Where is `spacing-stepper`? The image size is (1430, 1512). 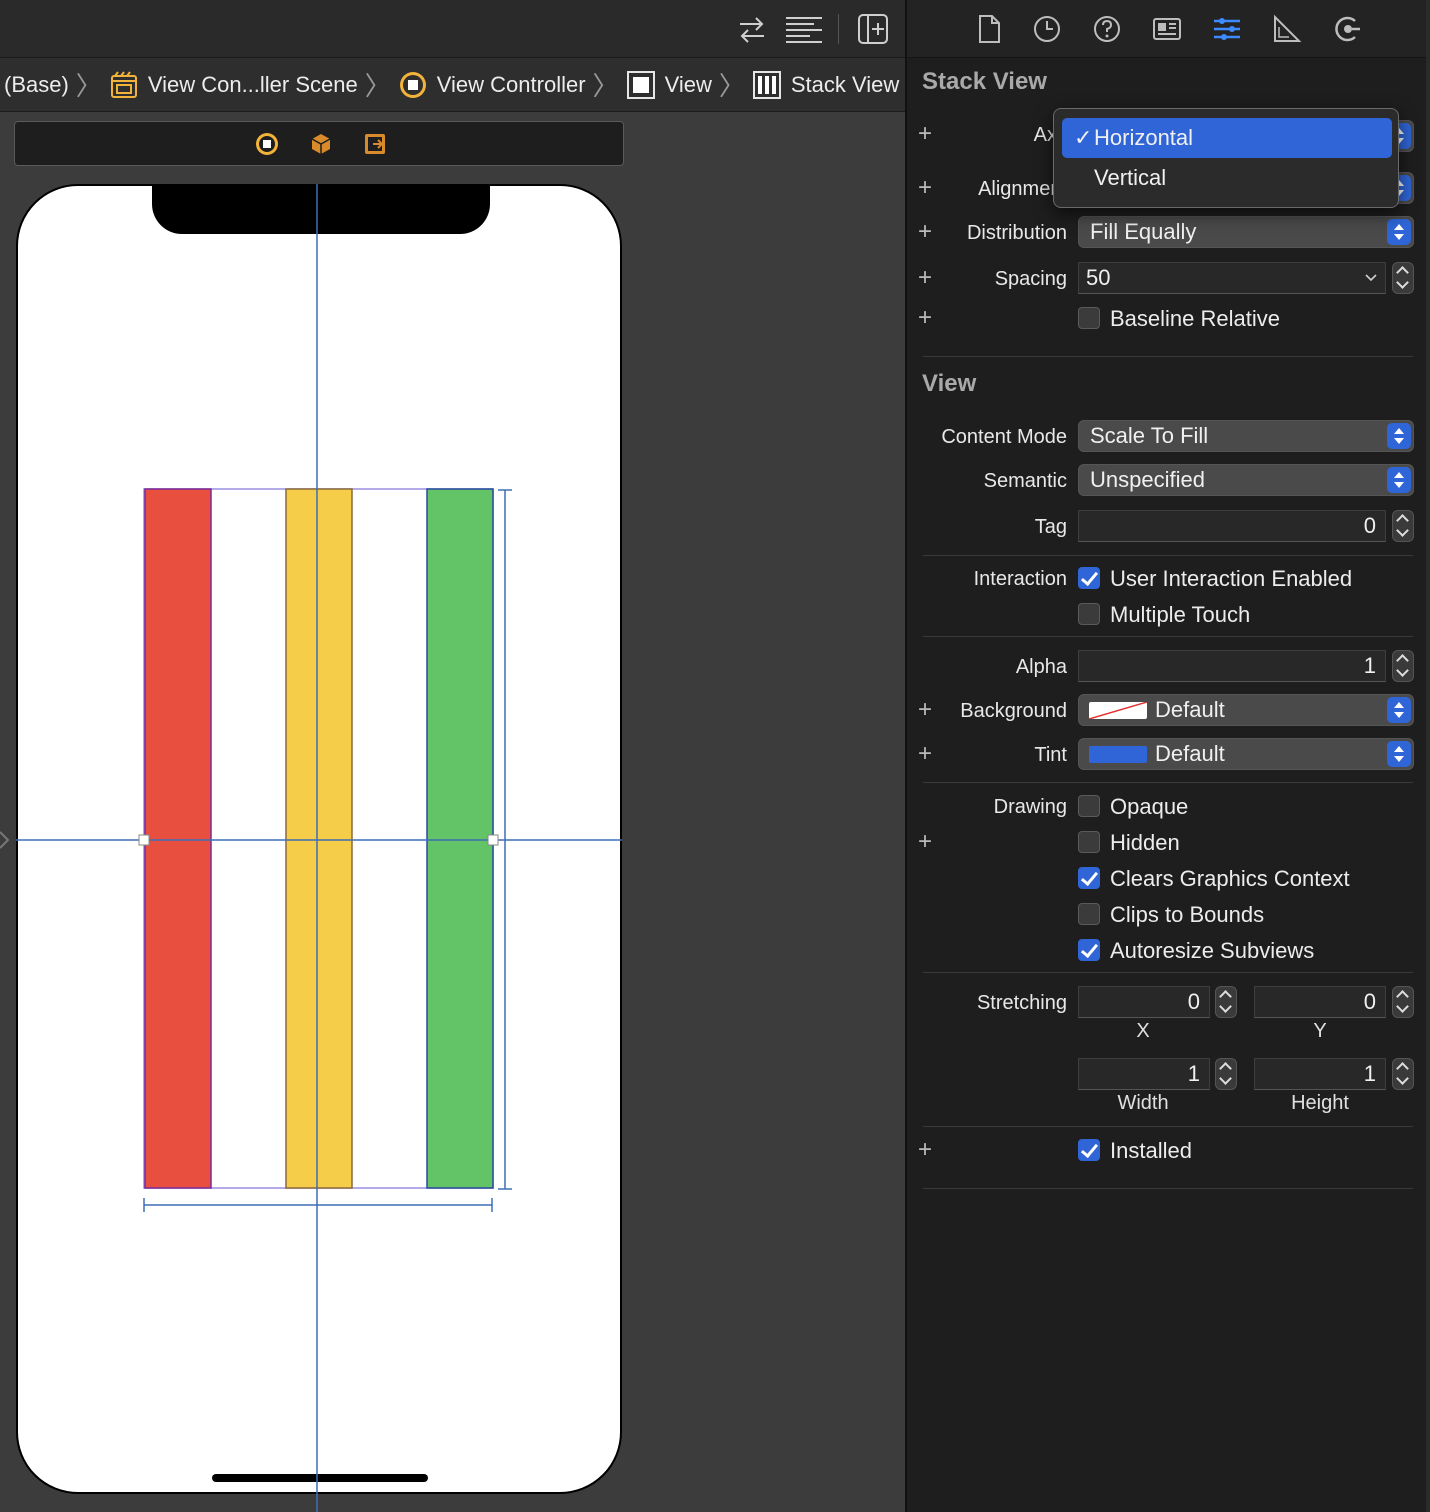 spacing-stepper is located at coordinates (1403, 278).